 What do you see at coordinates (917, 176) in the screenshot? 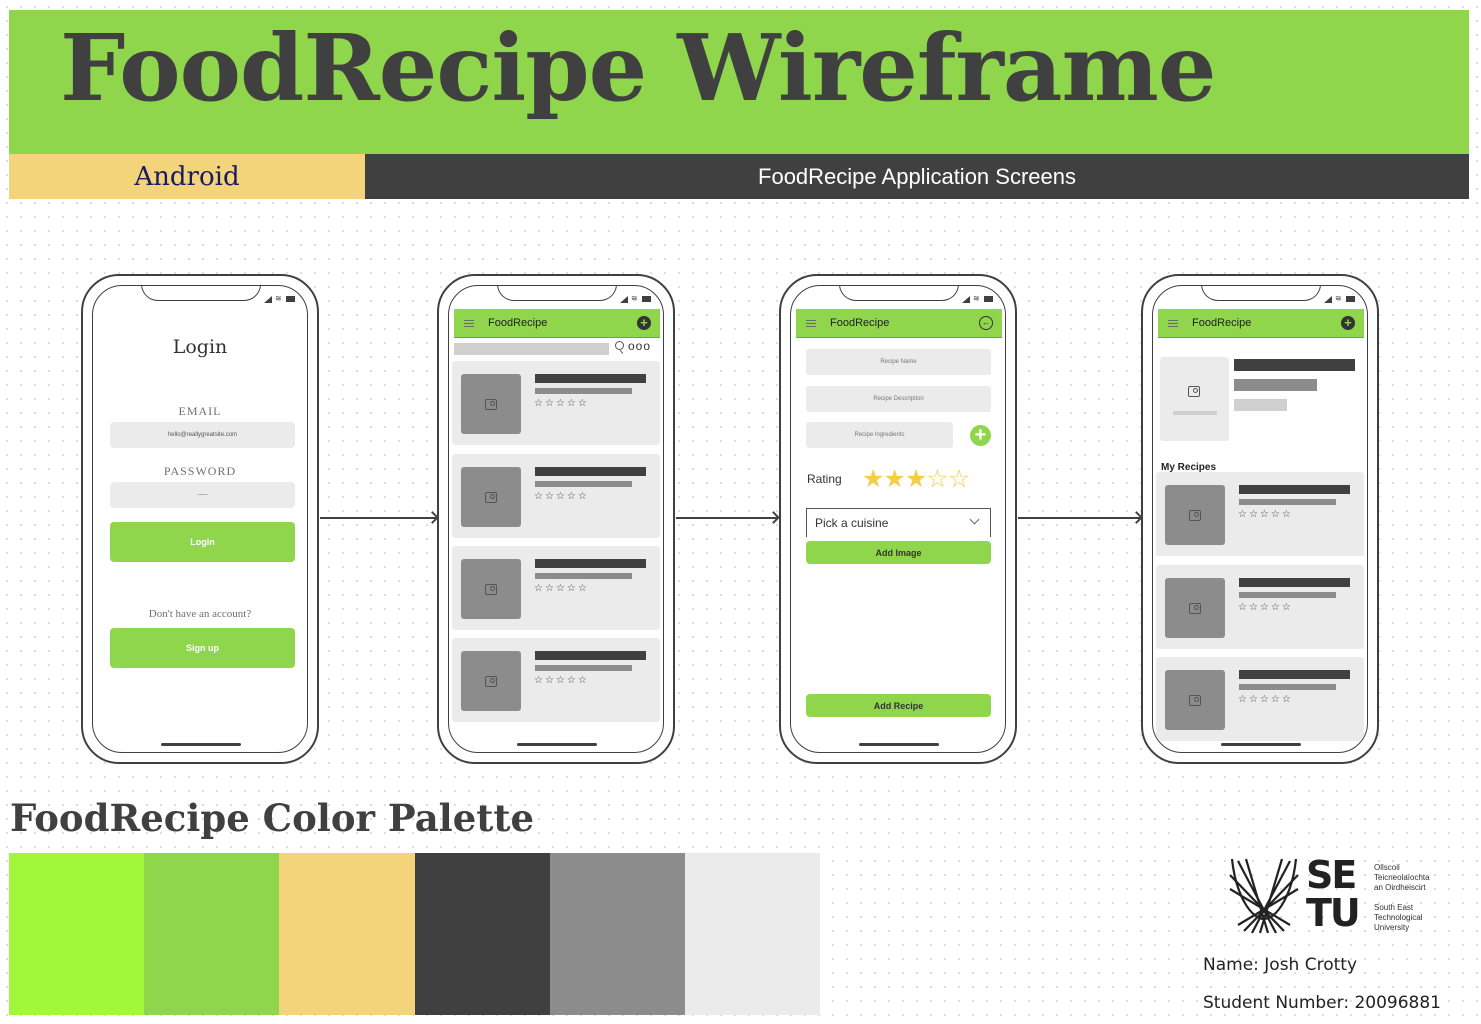
I see `subtitle-bar: FoodRecipe Application Screens` at bounding box center [917, 176].